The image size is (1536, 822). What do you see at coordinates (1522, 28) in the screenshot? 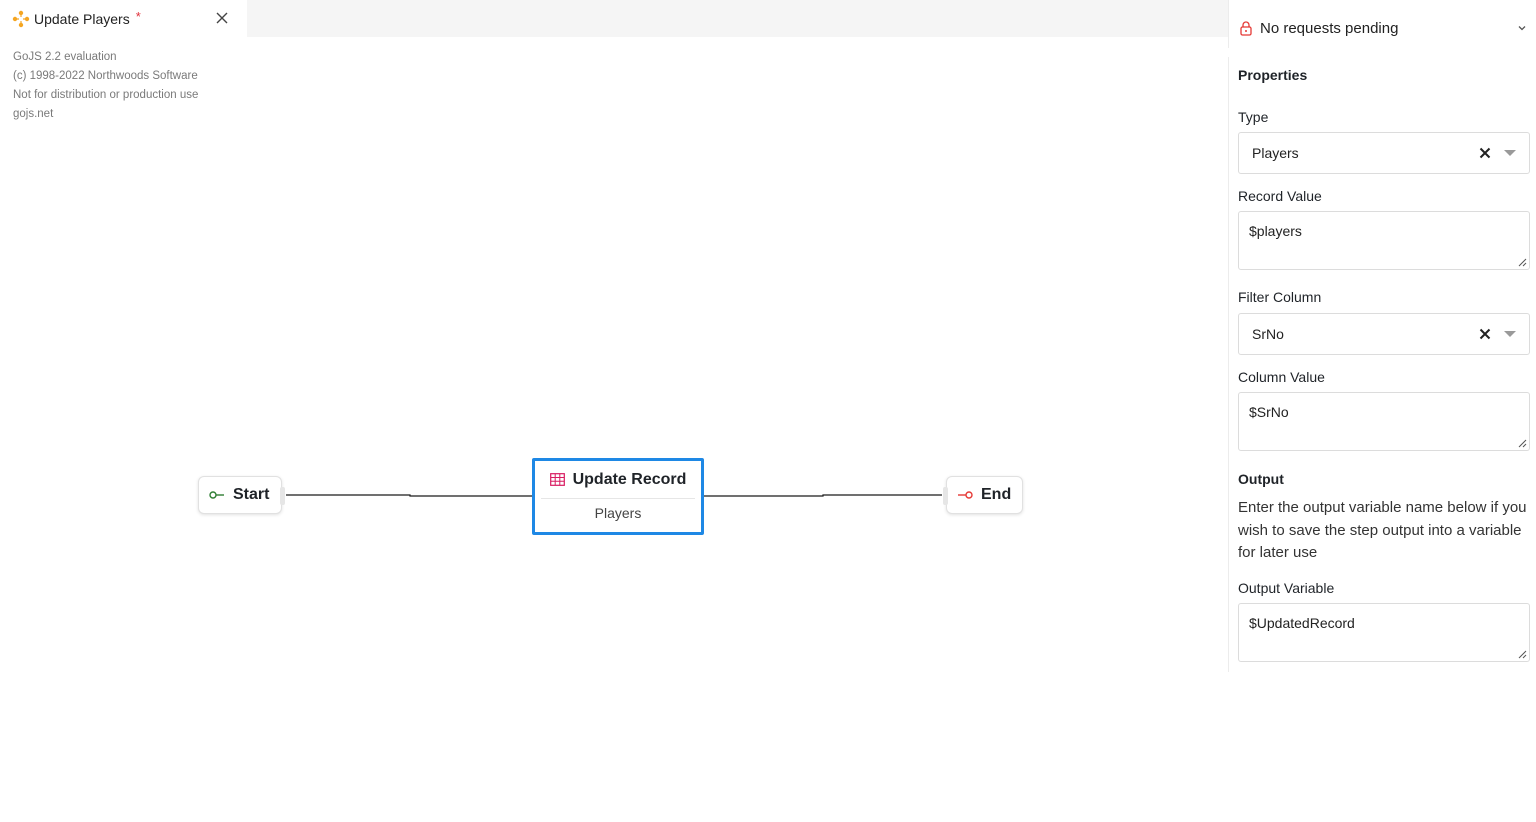
I see `chevron-down-icon` at bounding box center [1522, 28].